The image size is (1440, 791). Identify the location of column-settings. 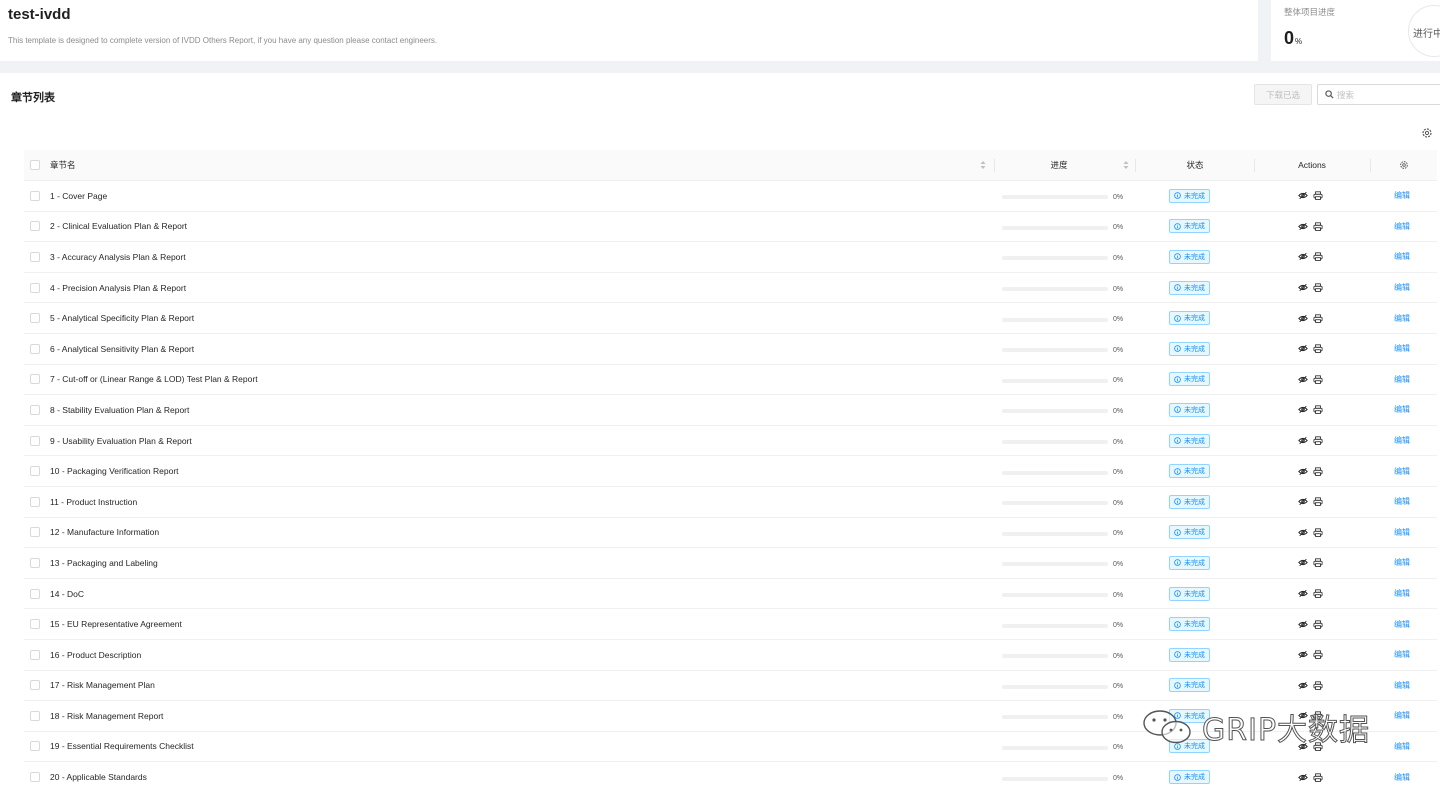
(1403, 165).